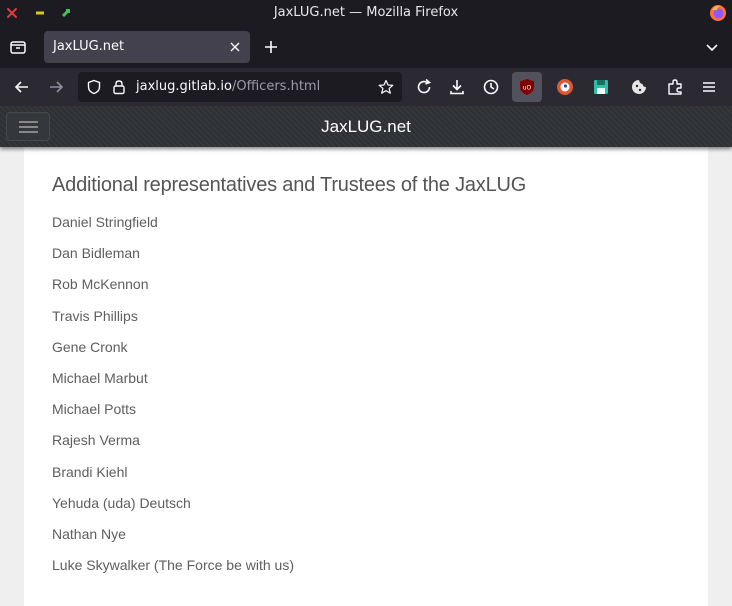  I want to click on ublock-icon: uO, so click(527, 87).